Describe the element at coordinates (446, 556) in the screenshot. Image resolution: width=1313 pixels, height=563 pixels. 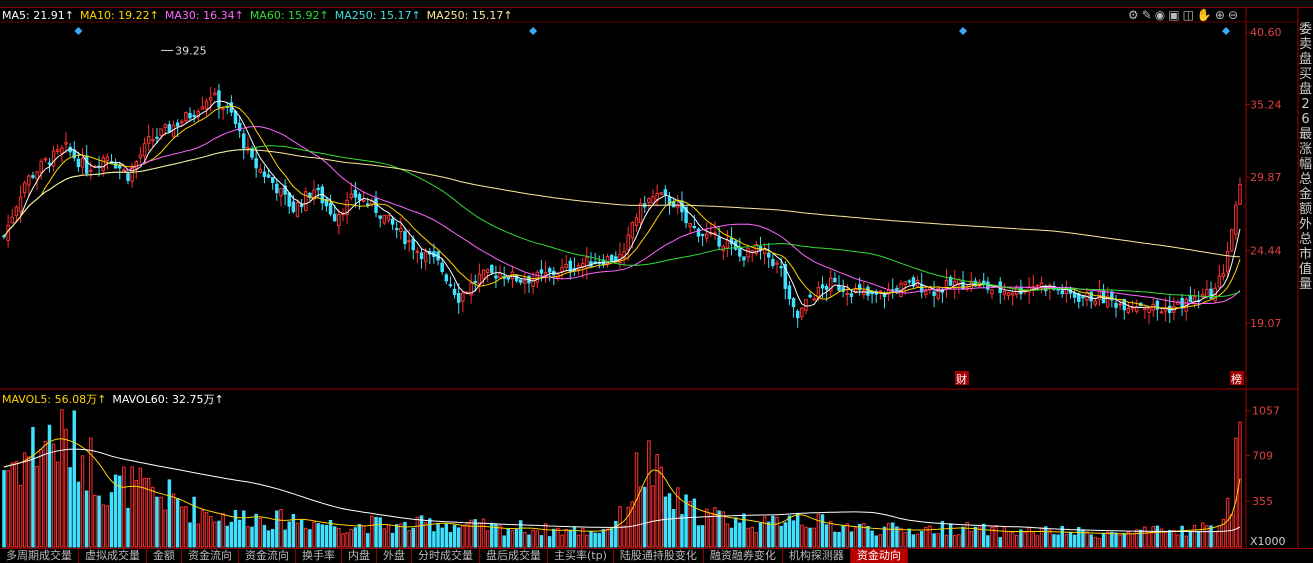
I see `indicator-tab-8: 分时成交量` at that location.